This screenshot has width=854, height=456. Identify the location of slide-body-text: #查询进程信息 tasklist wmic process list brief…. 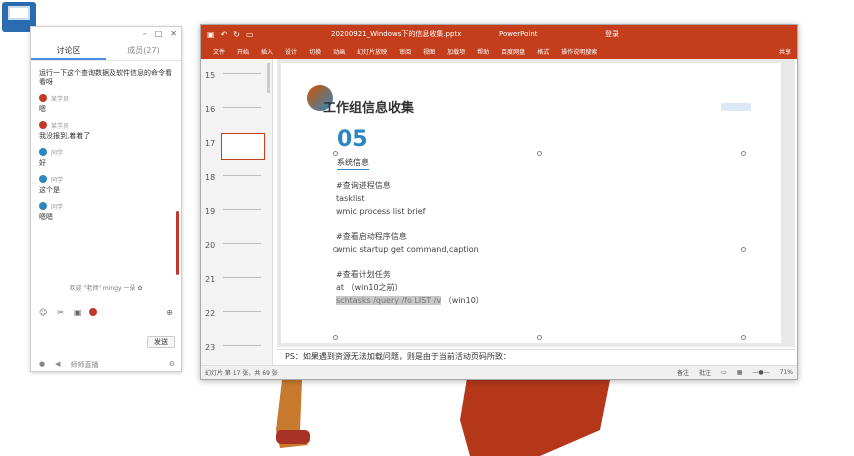
(410, 243).